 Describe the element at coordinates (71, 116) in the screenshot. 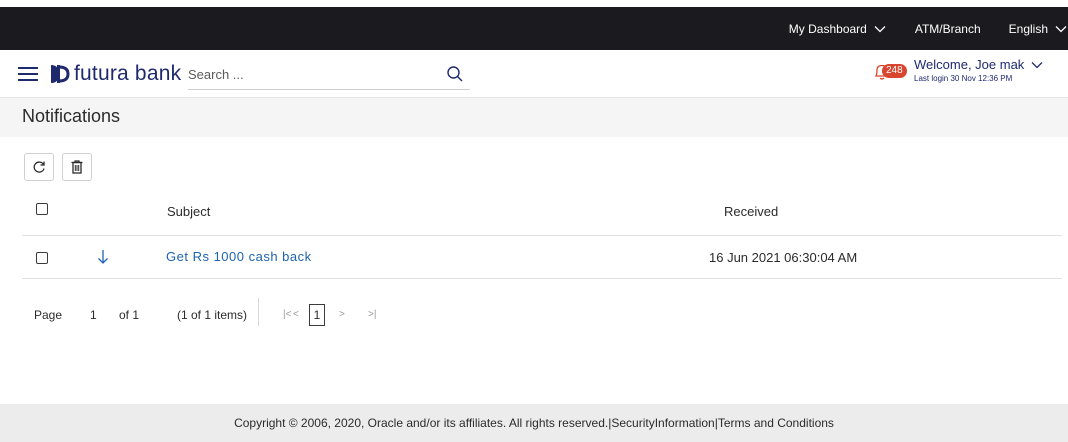

I see `page-title: Notifications` at that location.